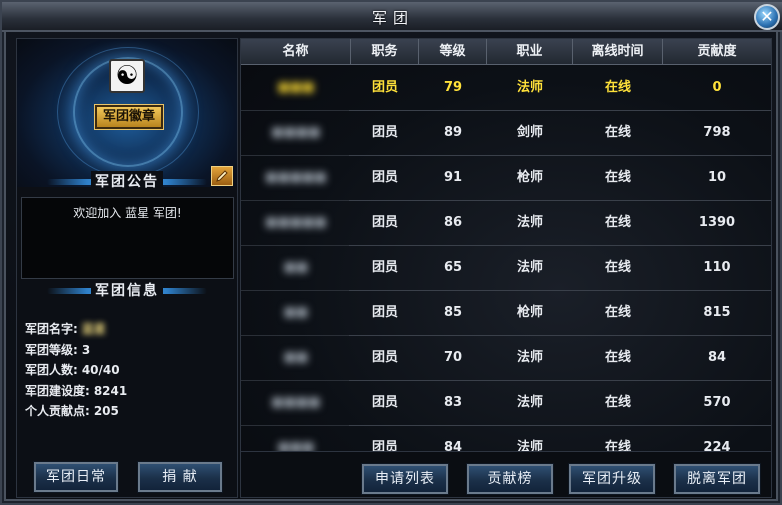 The height and width of the screenshot is (505, 782). I want to click on column-header-offline: 离线时间, so click(618, 52).